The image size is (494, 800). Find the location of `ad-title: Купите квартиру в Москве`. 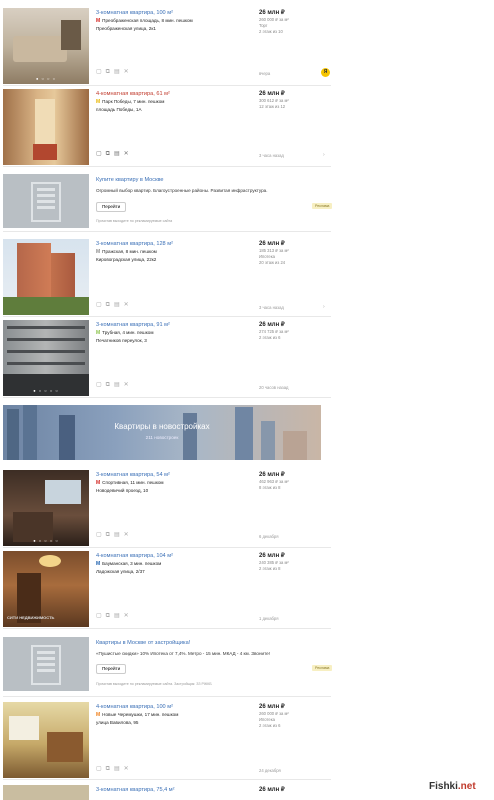

ad-title: Купите квартиру в Москве is located at coordinates (130, 180).